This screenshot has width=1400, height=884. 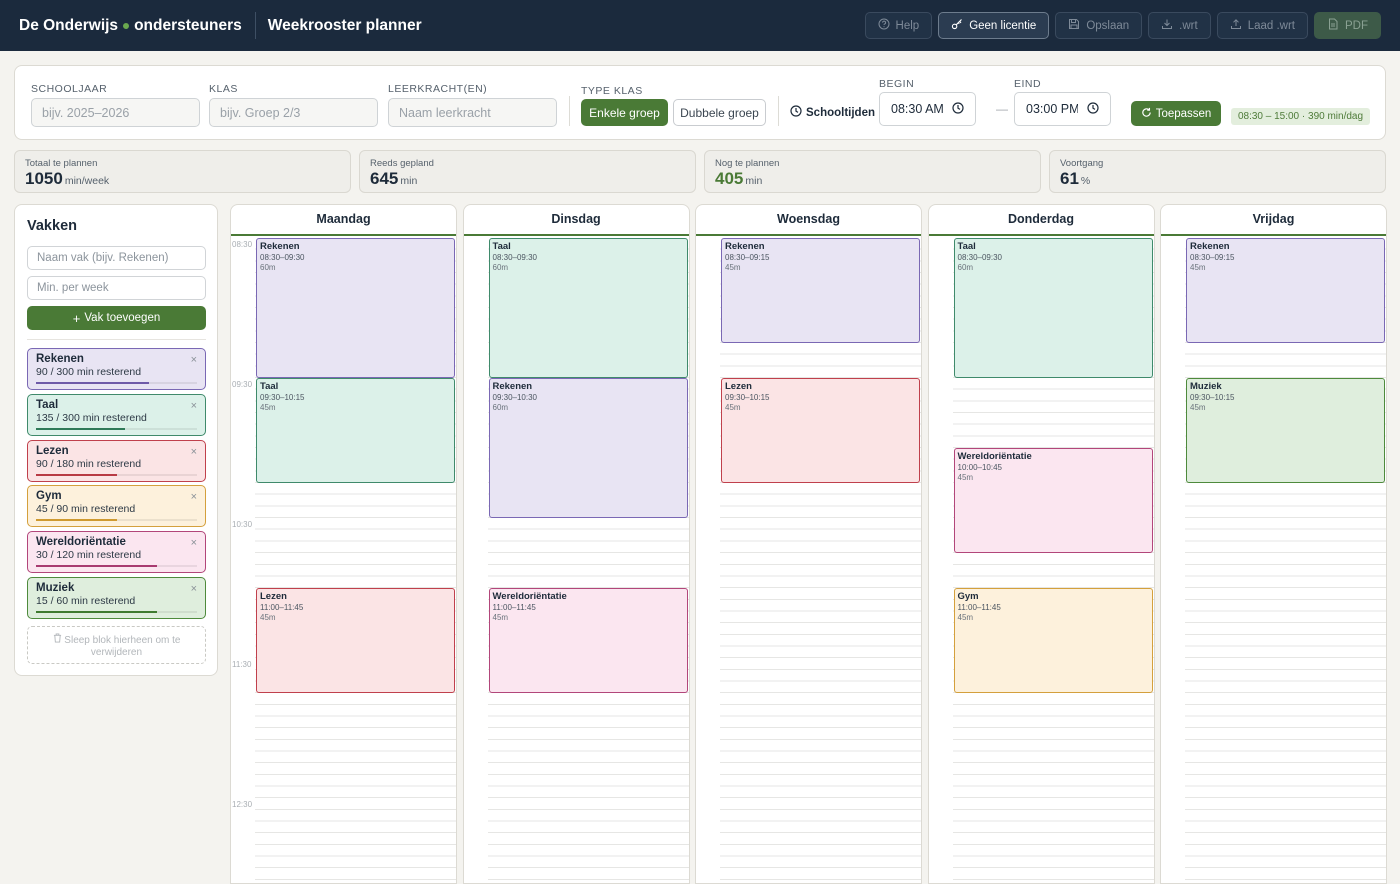 What do you see at coordinates (1217, 171) in the screenshot?
I see `stat-card-progress: Voortgang 61%` at bounding box center [1217, 171].